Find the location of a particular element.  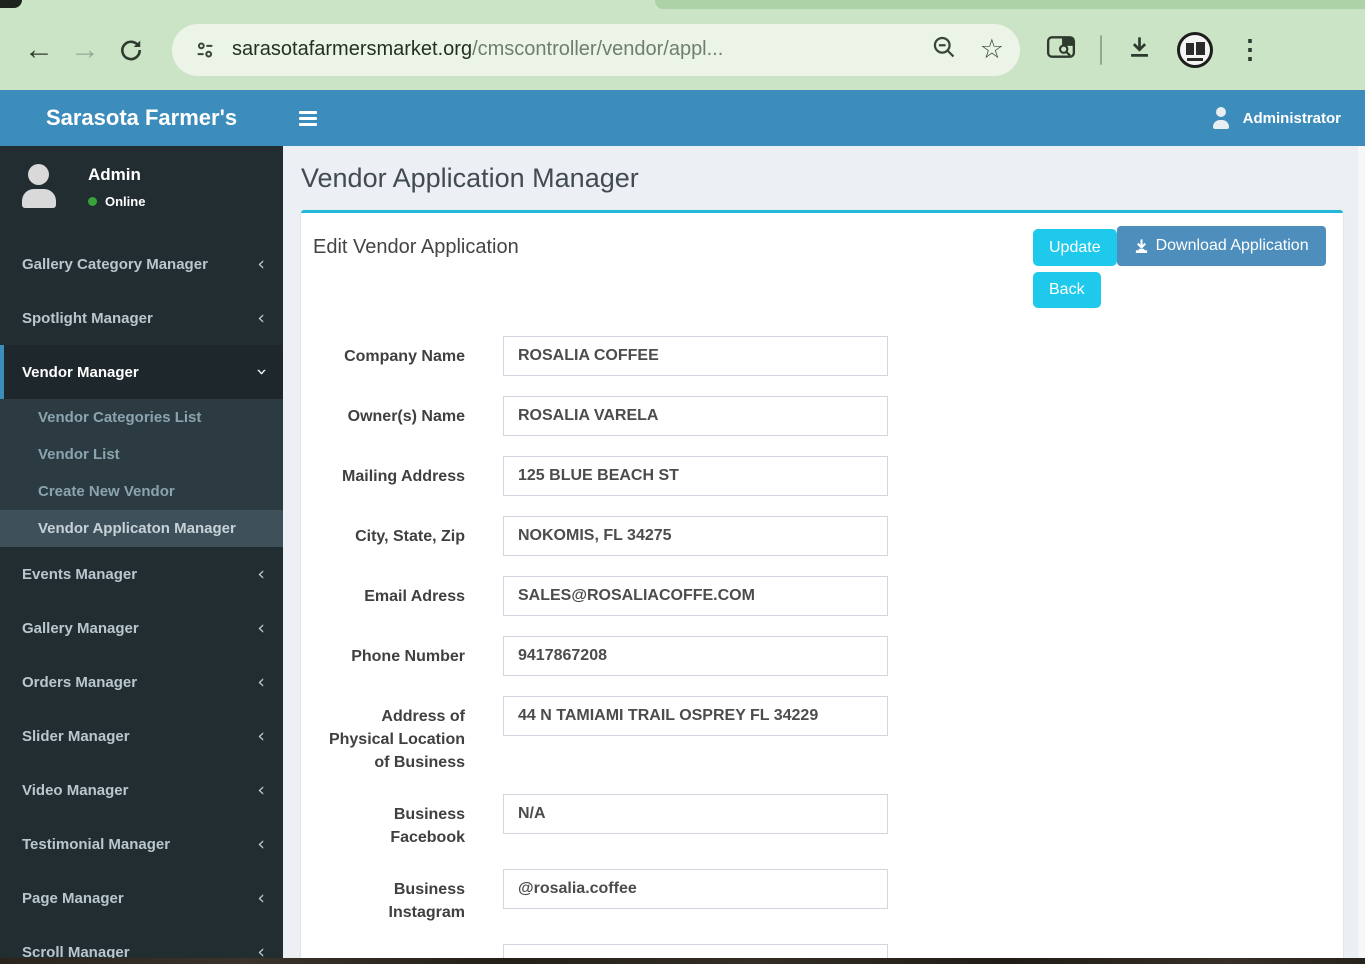

sidebar-subitem-vendor-applicaton-manager: Vendor Applicaton Manager is located at coordinates (141, 528).